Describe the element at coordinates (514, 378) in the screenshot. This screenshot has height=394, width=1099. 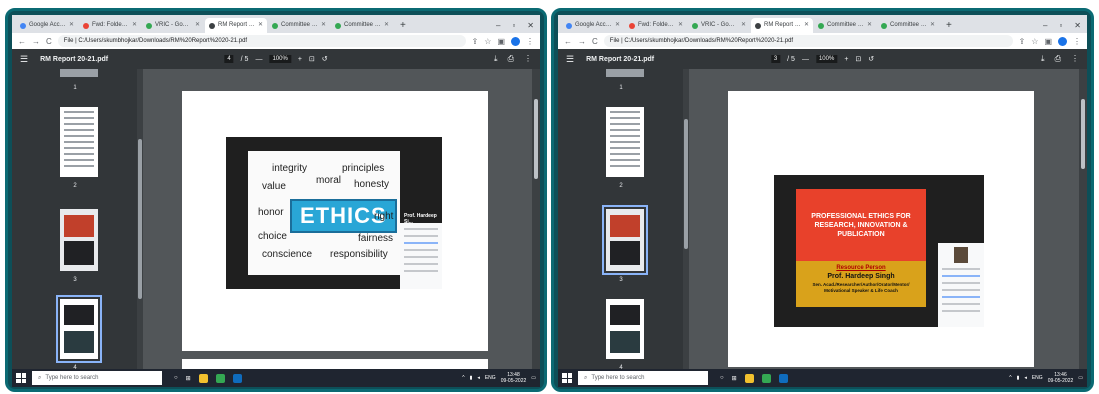
I see `clock: 13:48 09-05-2022` at that location.